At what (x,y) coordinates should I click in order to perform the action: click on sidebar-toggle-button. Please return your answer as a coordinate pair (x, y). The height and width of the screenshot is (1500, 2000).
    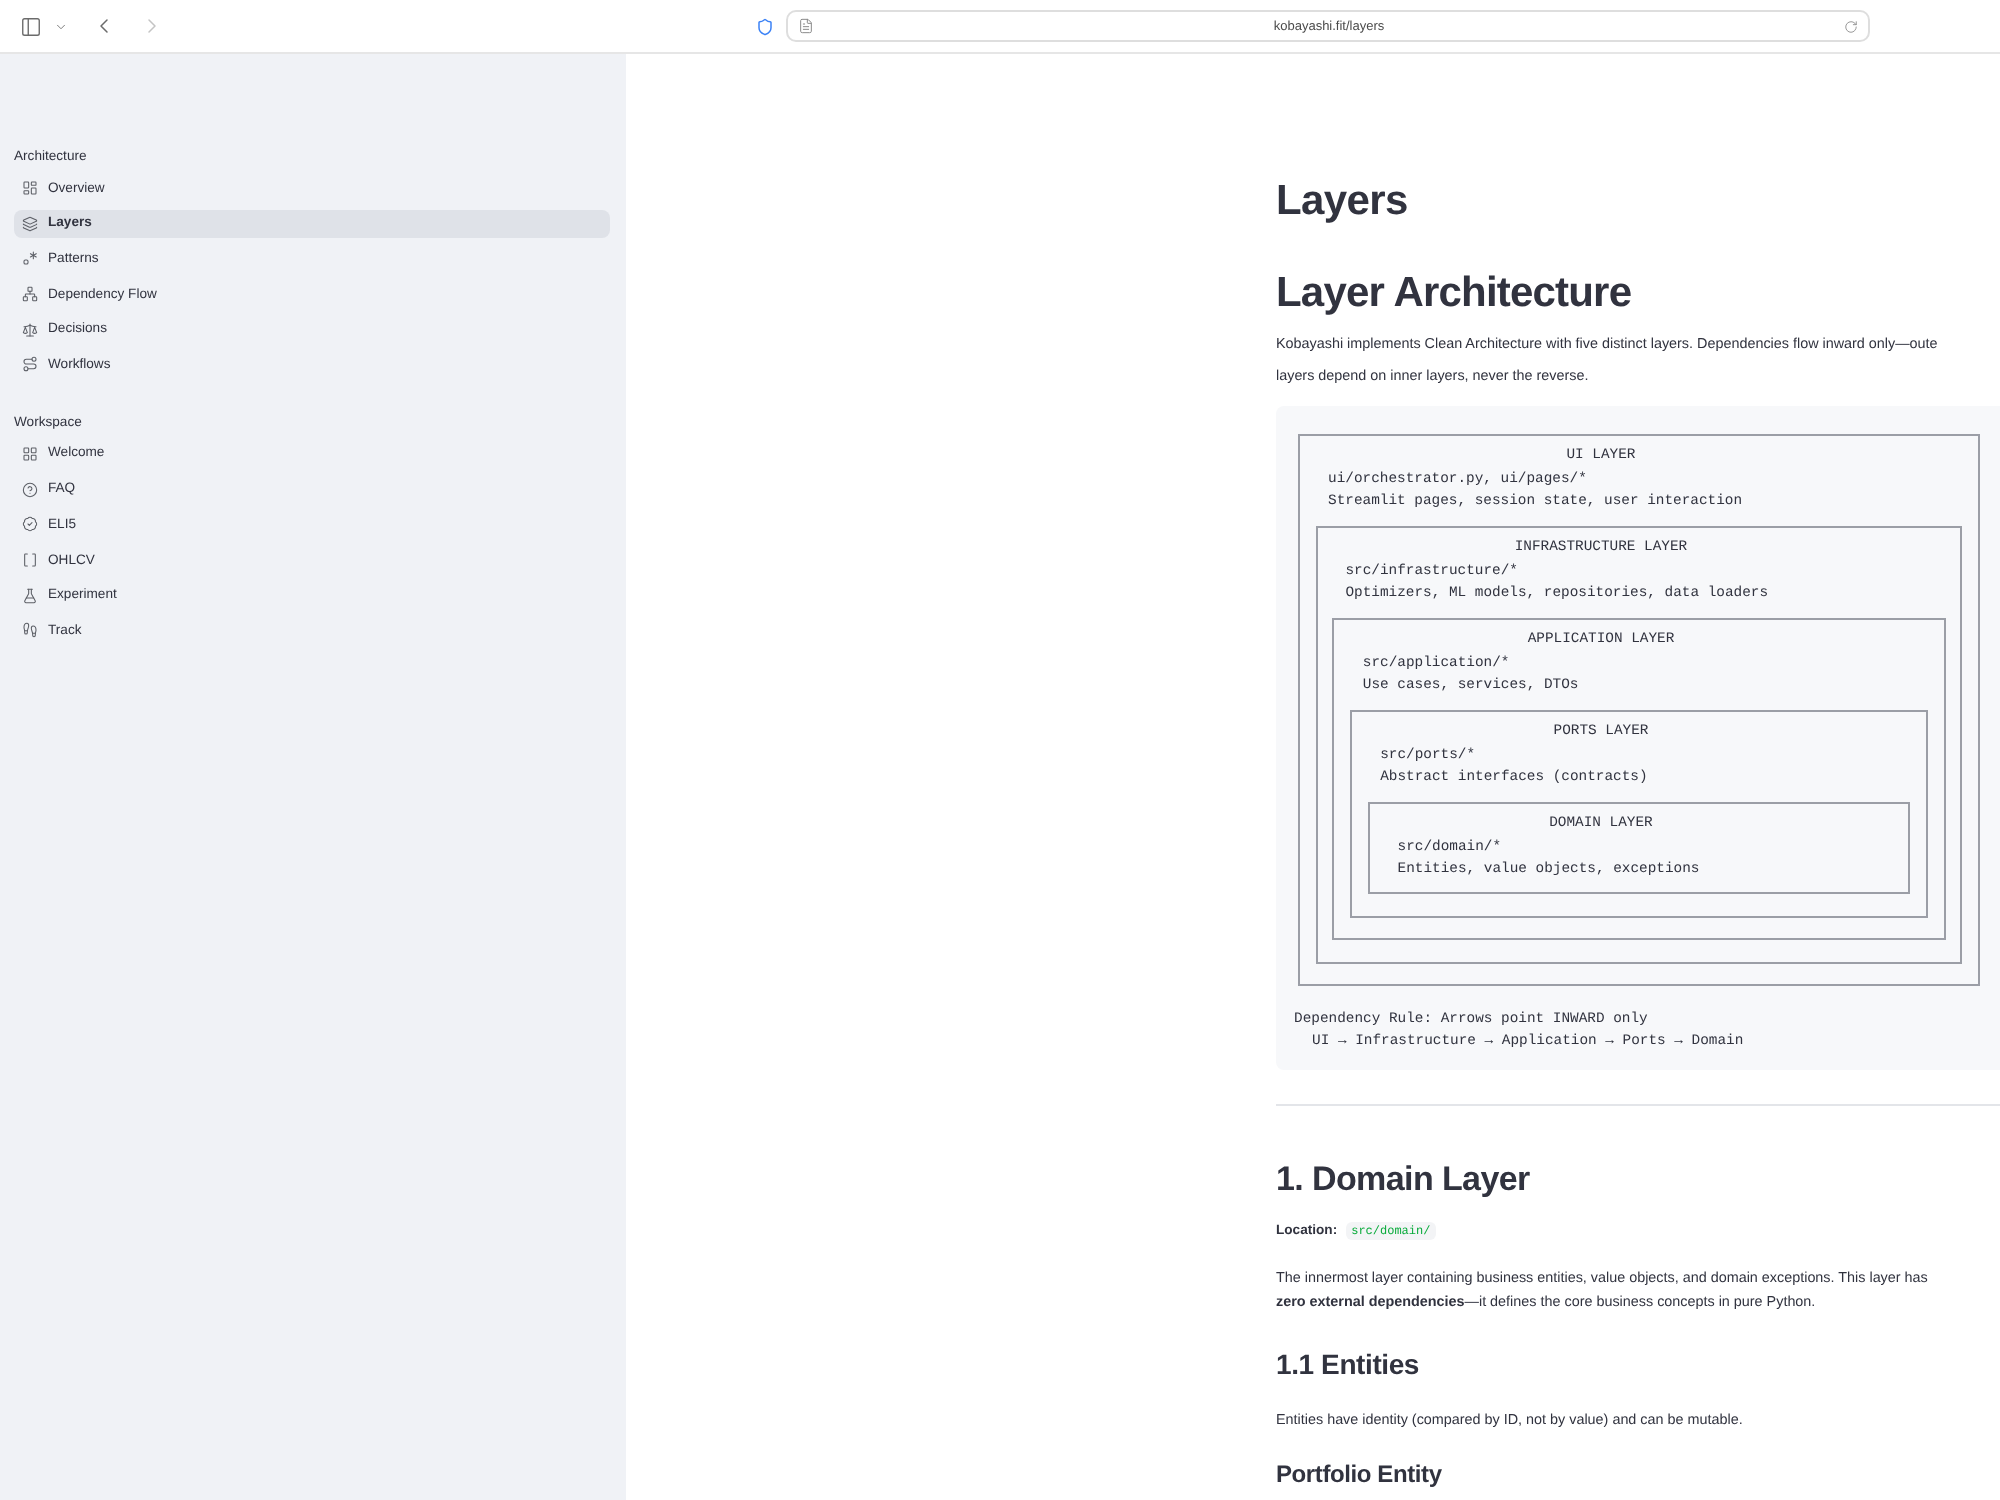
    Looking at the image, I should click on (31, 26).